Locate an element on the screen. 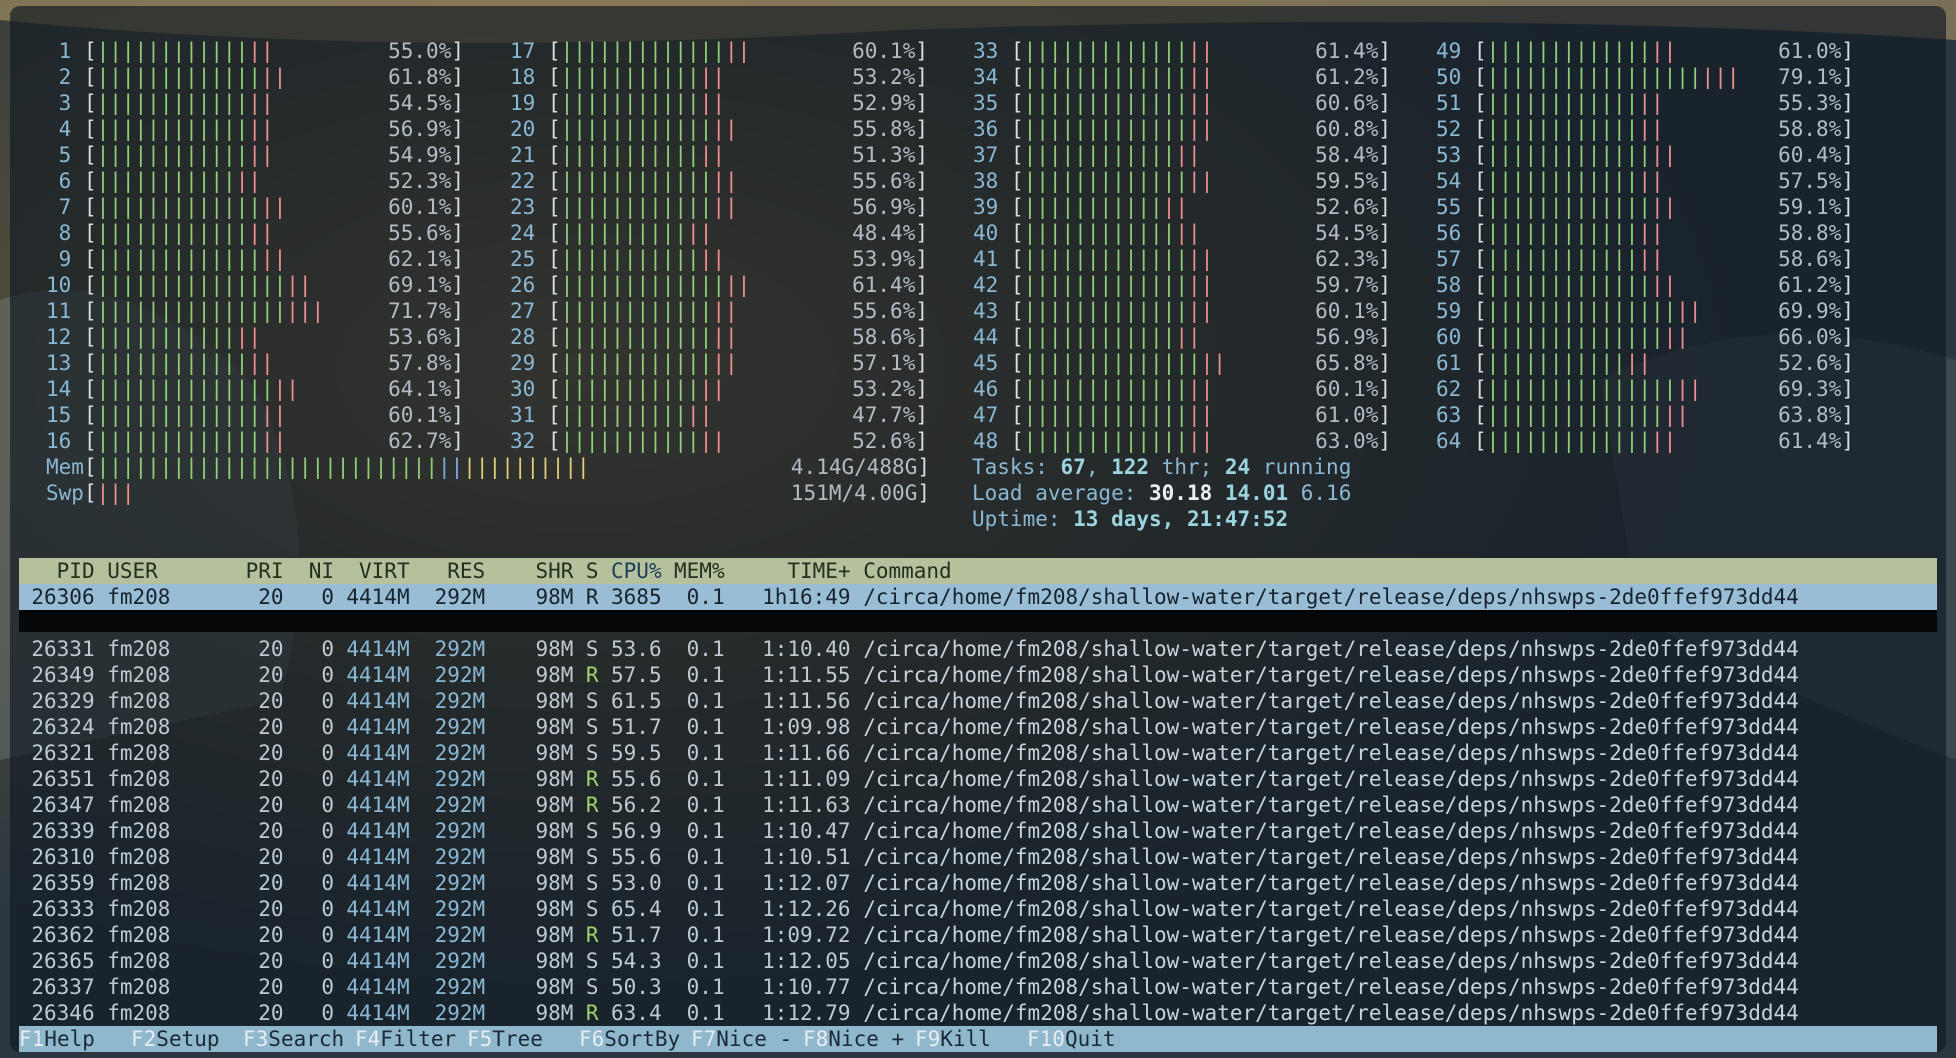  cpu-id: 16 is located at coordinates (59, 441).